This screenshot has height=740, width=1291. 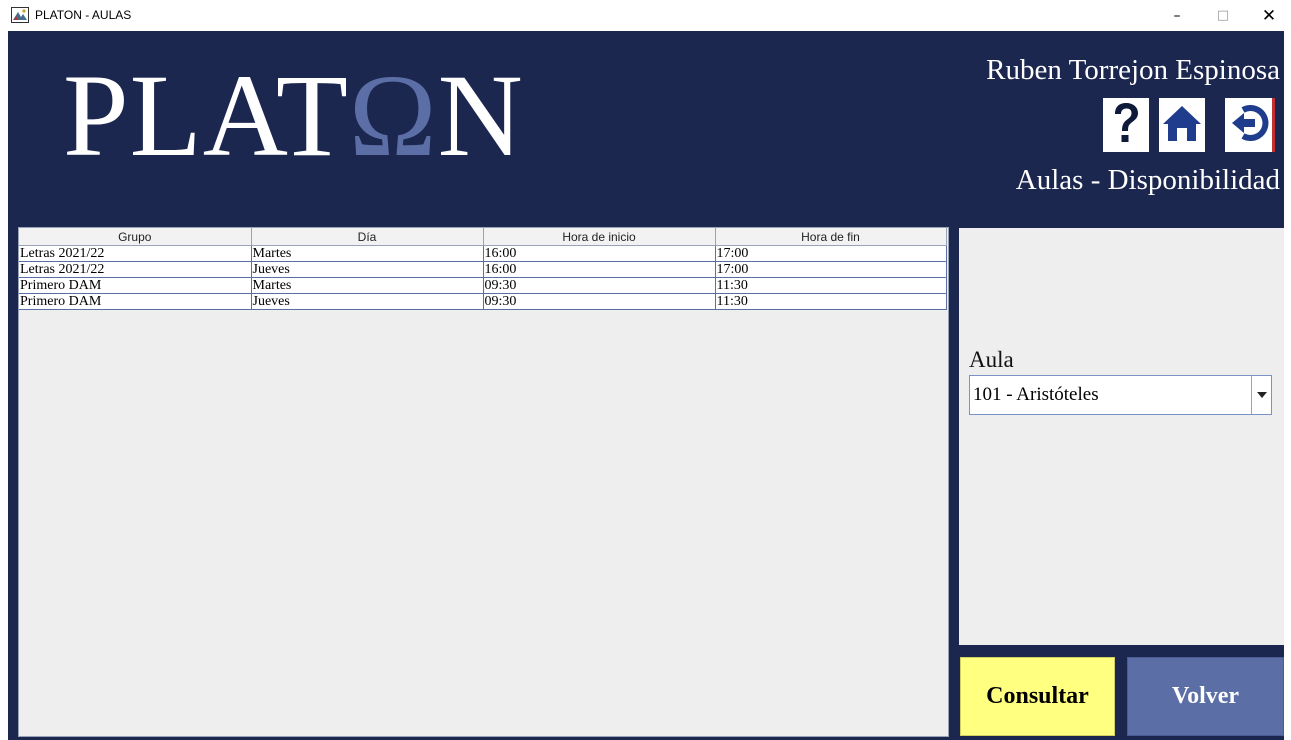 I want to click on table-row: Primero DAM Martes 09:30 11:30, so click(x=483, y=285).